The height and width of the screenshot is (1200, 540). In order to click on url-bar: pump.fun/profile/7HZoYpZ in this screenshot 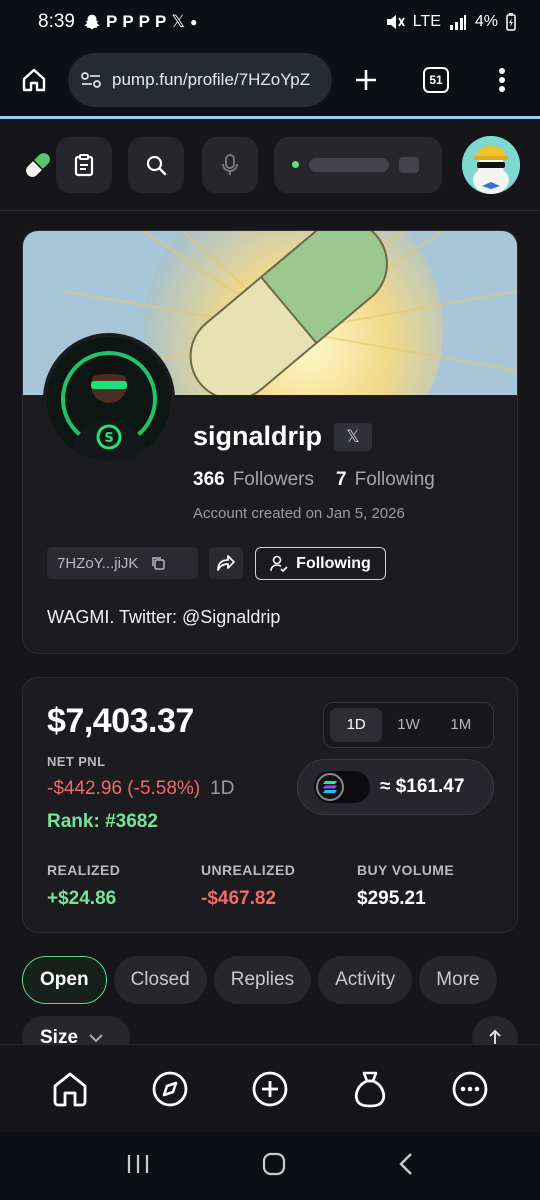, I will do `click(200, 80)`.